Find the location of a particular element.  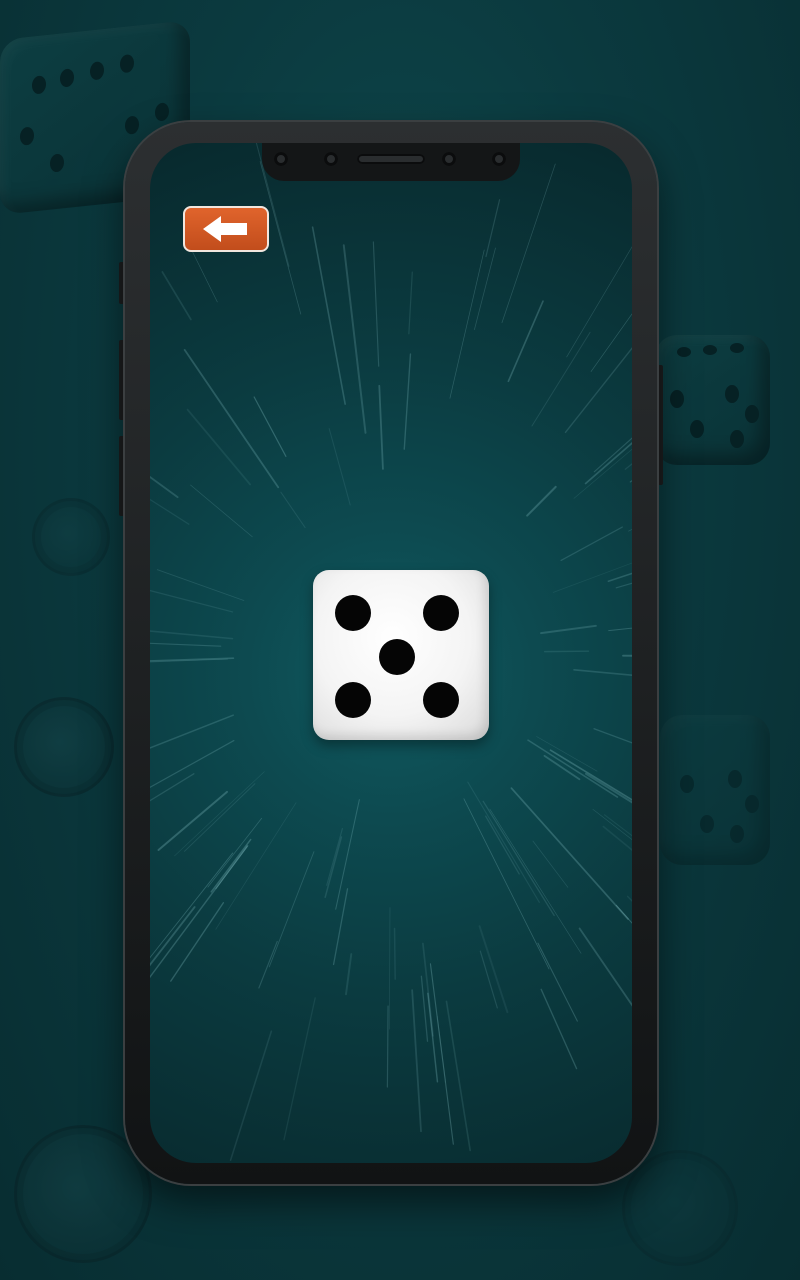

phone-notch is located at coordinates (391, 162).